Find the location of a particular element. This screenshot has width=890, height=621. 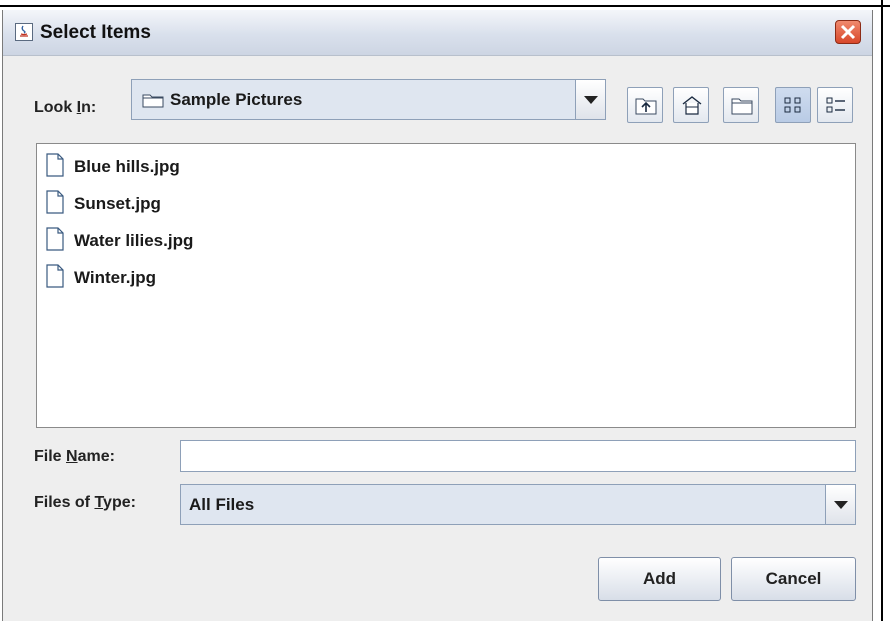

files-of-type-value: All Files is located at coordinates (222, 504).